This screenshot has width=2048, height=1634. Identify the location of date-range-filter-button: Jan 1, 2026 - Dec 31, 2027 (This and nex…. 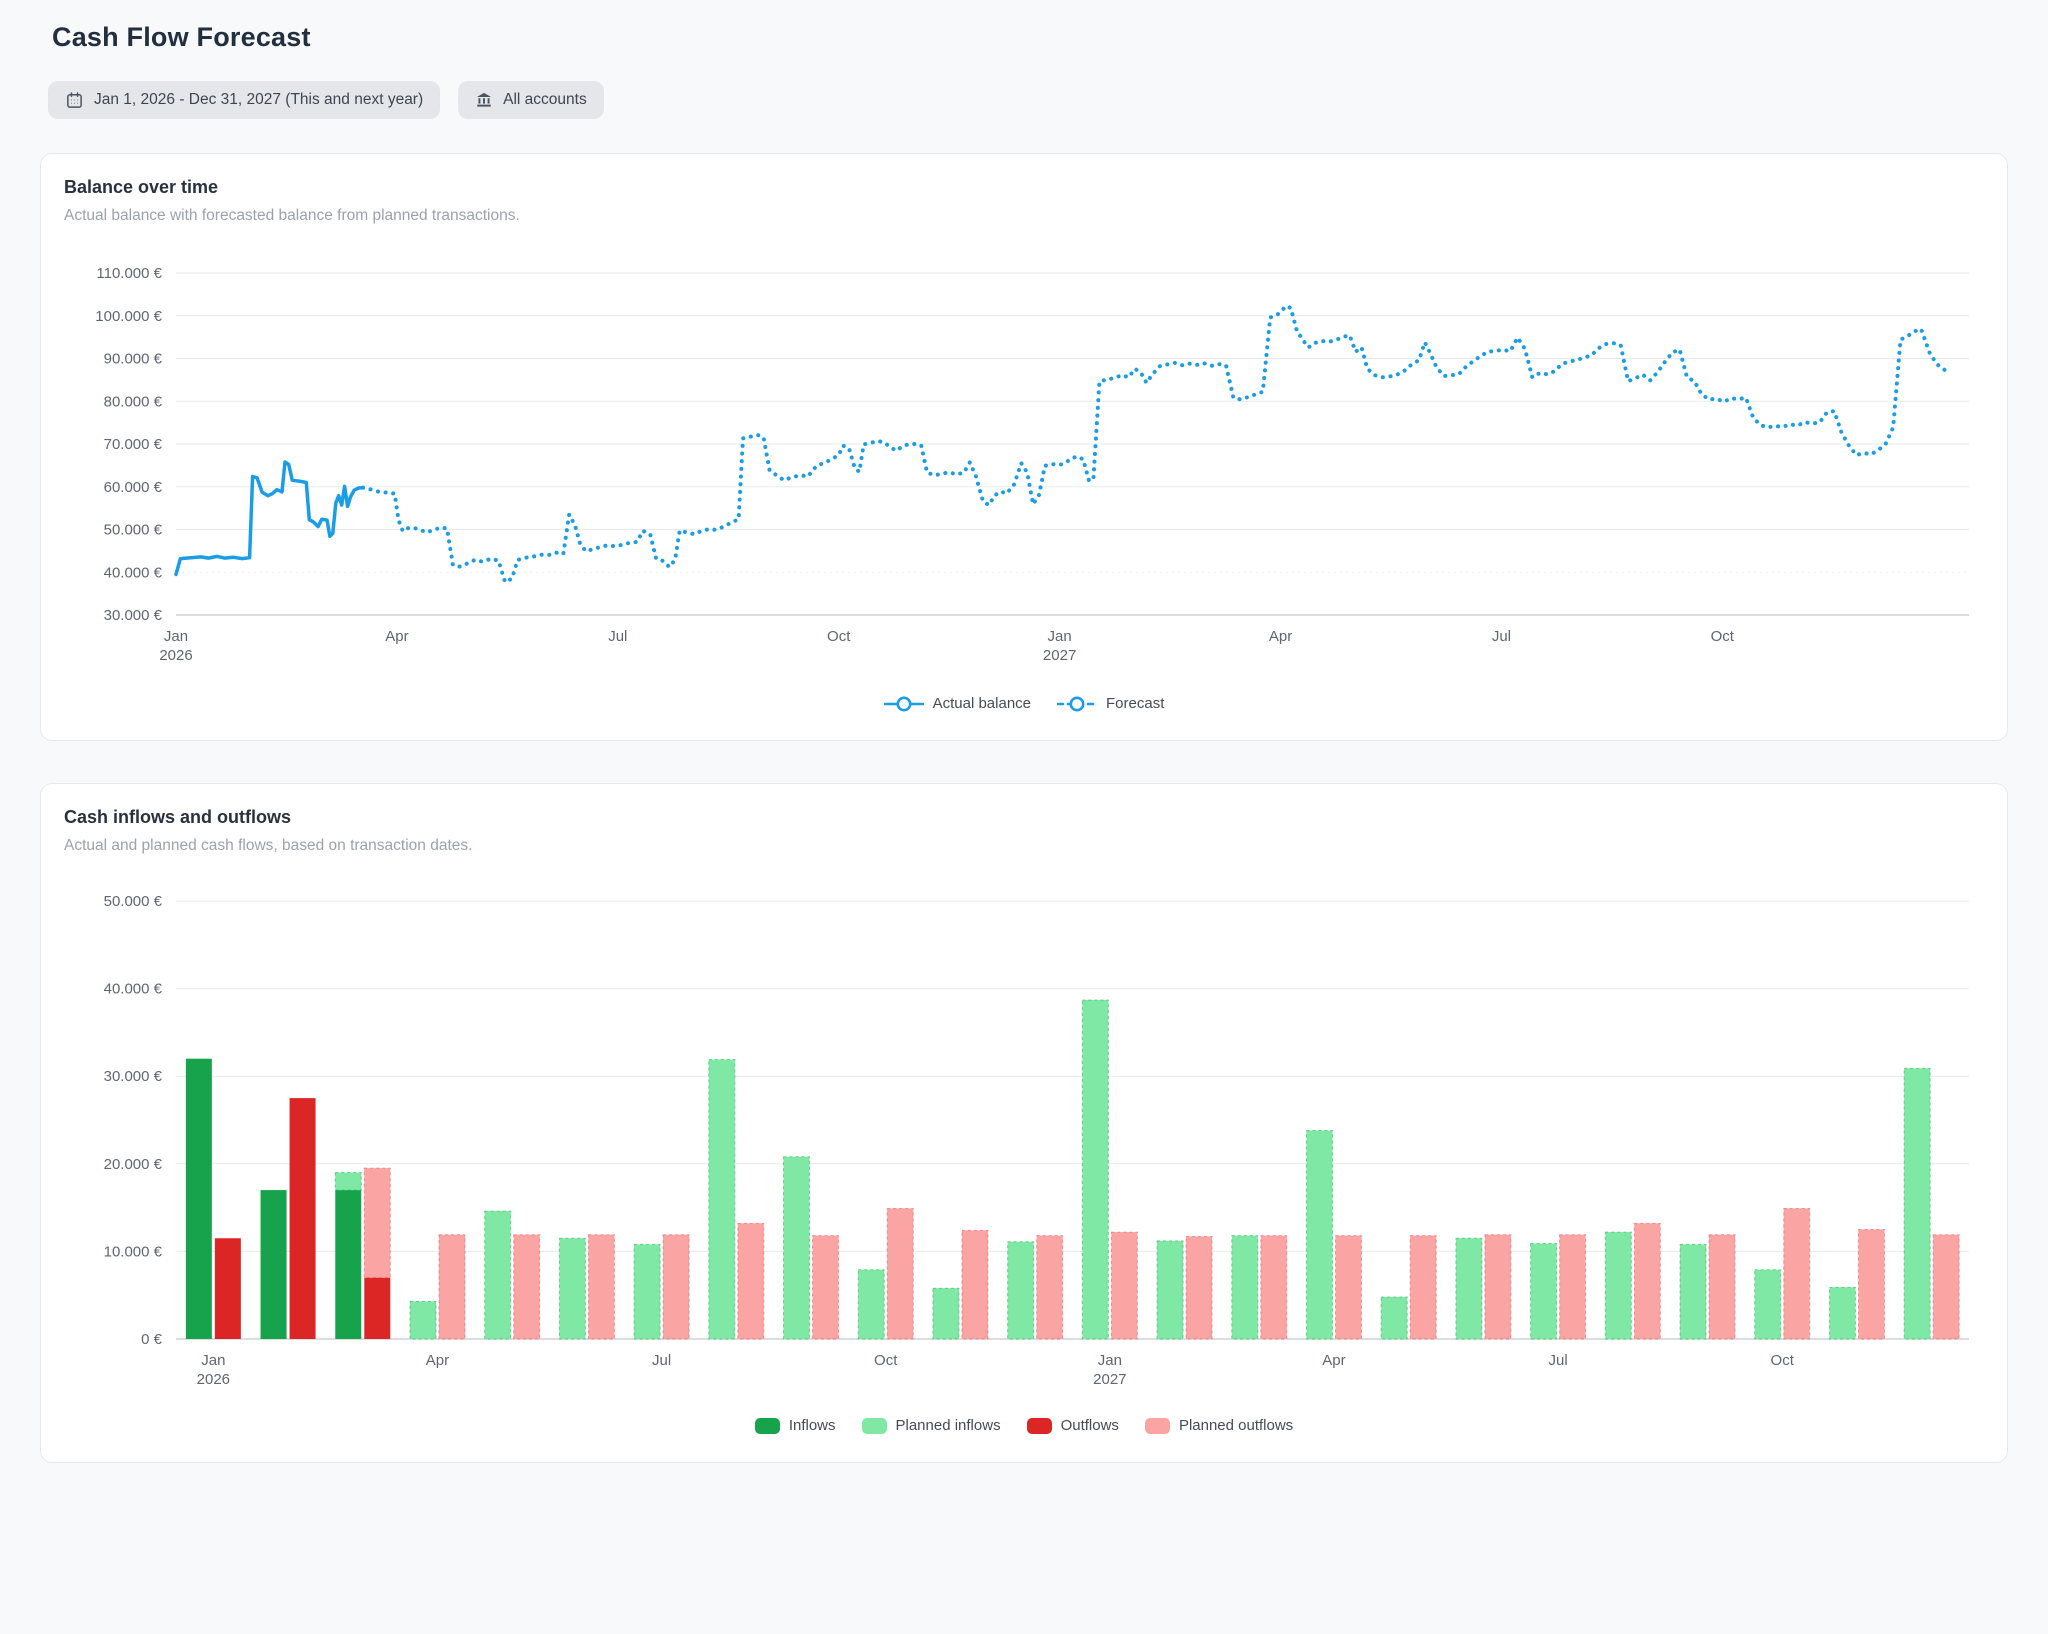
(244, 100).